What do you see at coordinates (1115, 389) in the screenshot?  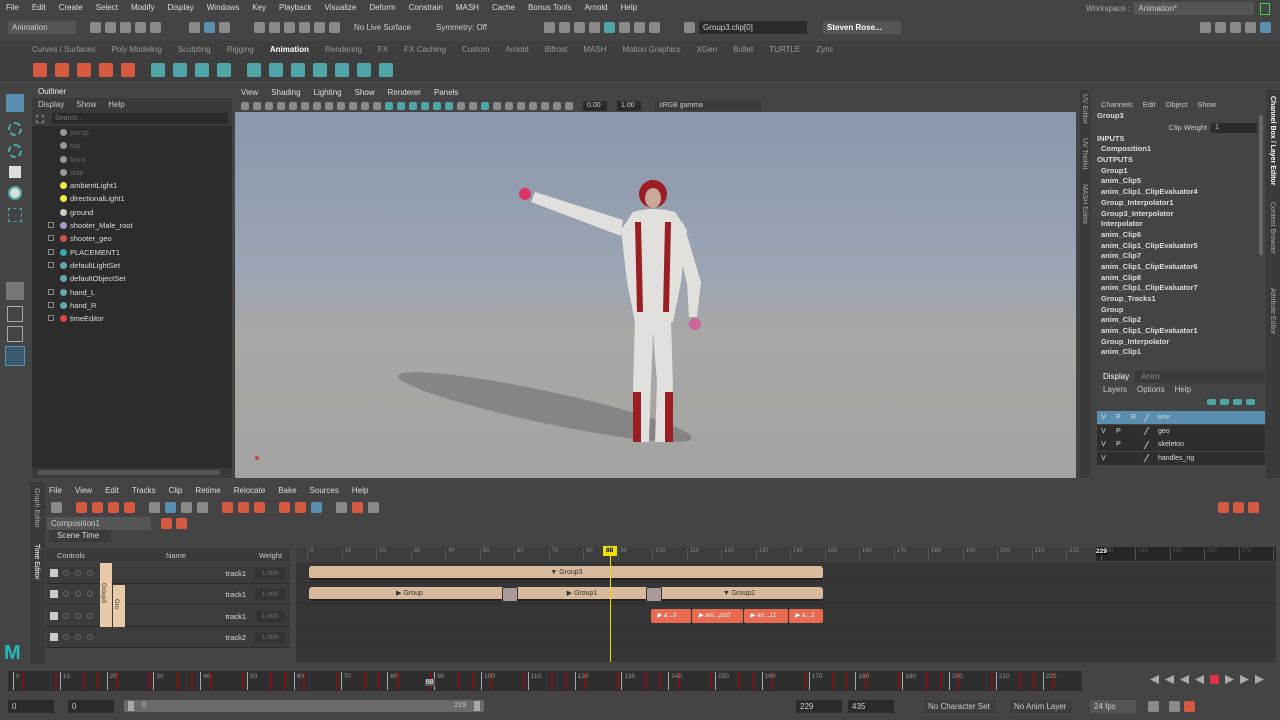 I see `layer-menu-layers: Layers` at bounding box center [1115, 389].